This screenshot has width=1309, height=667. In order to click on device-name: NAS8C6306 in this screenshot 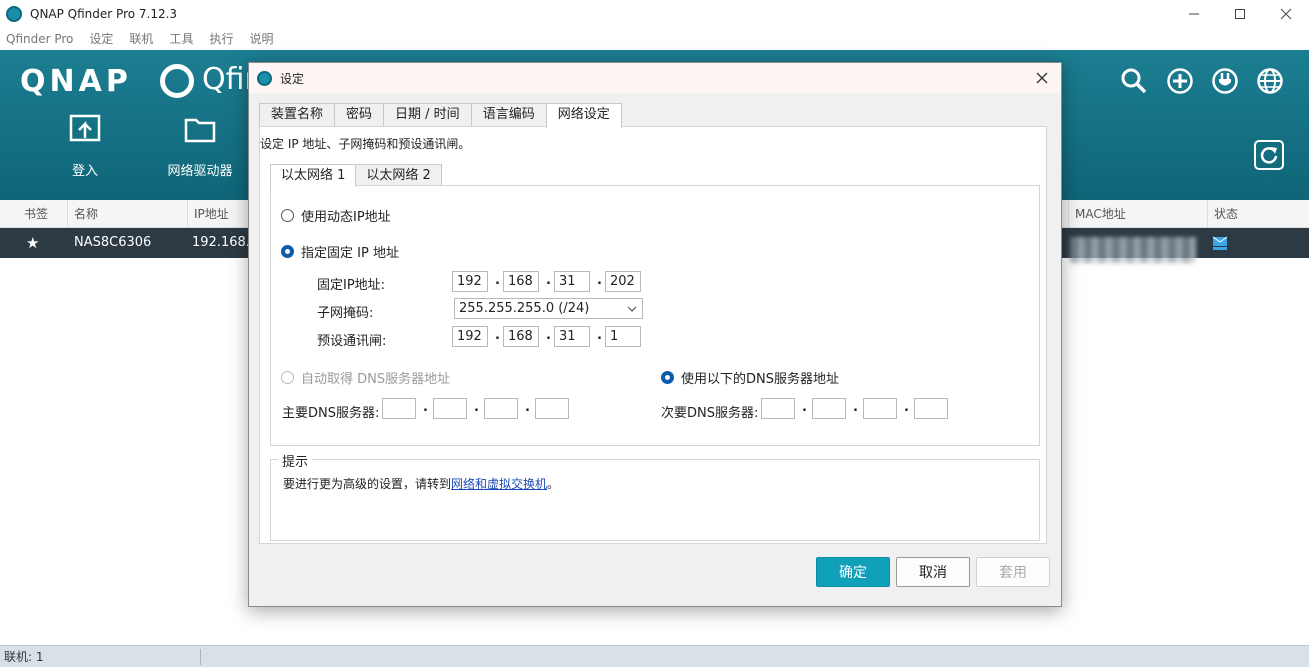, I will do `click(113, 242)`.